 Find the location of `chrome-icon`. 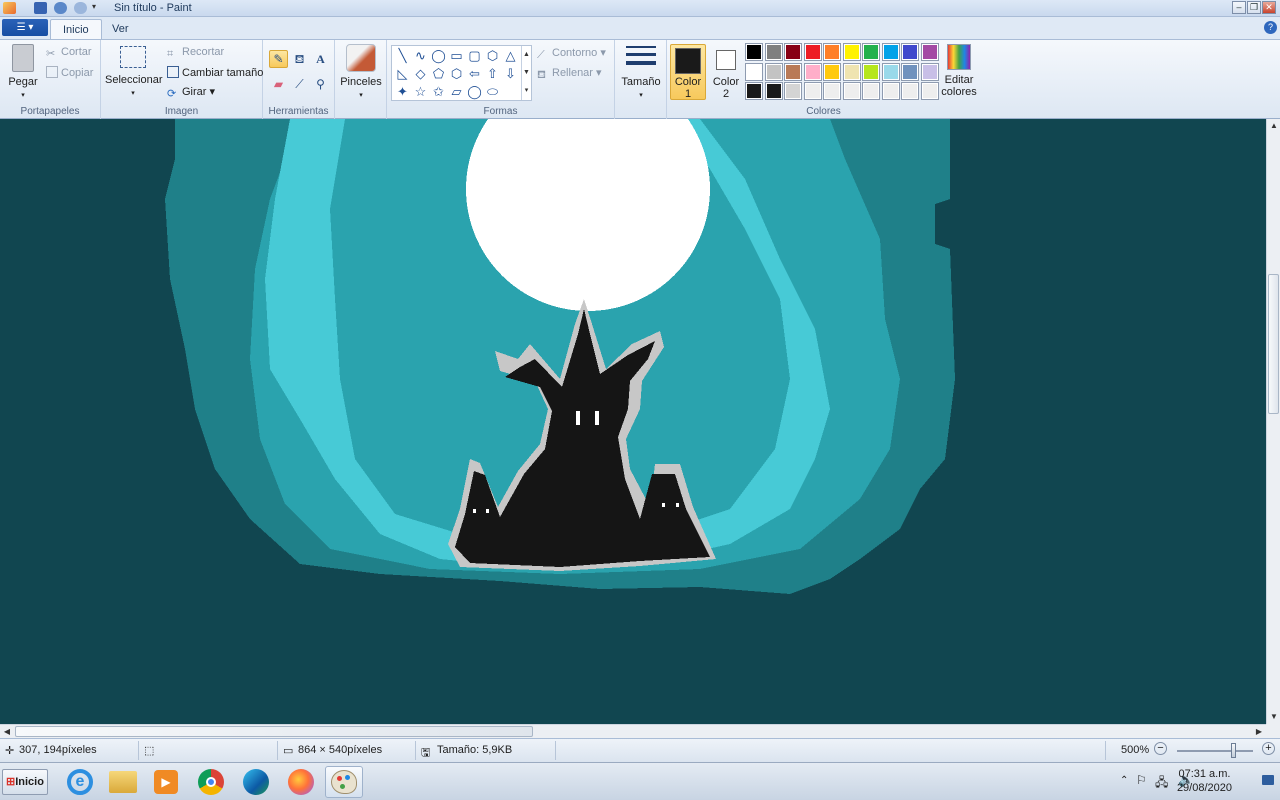

chrome-icon is located at coordinates (211, 782).